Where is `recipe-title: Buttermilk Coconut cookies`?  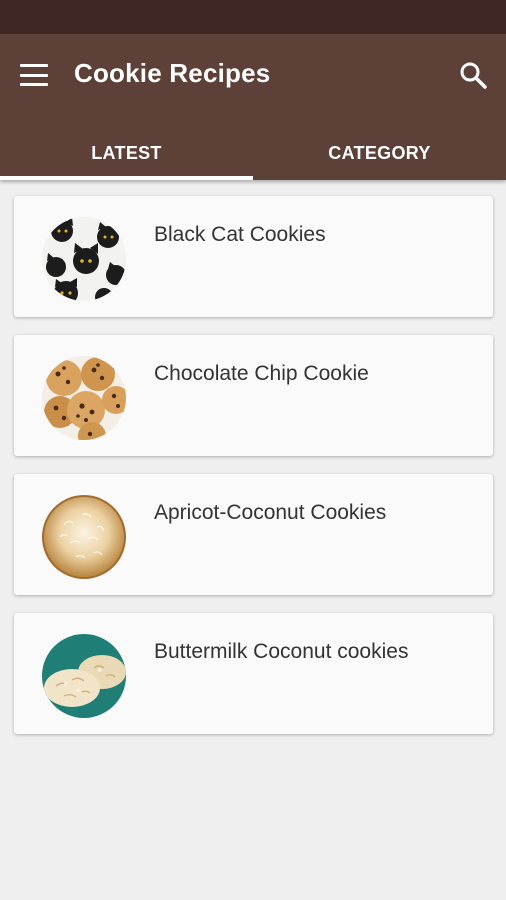
recipe-title: Buttermilk Coconut cookies is located at coordinates (281, 651).